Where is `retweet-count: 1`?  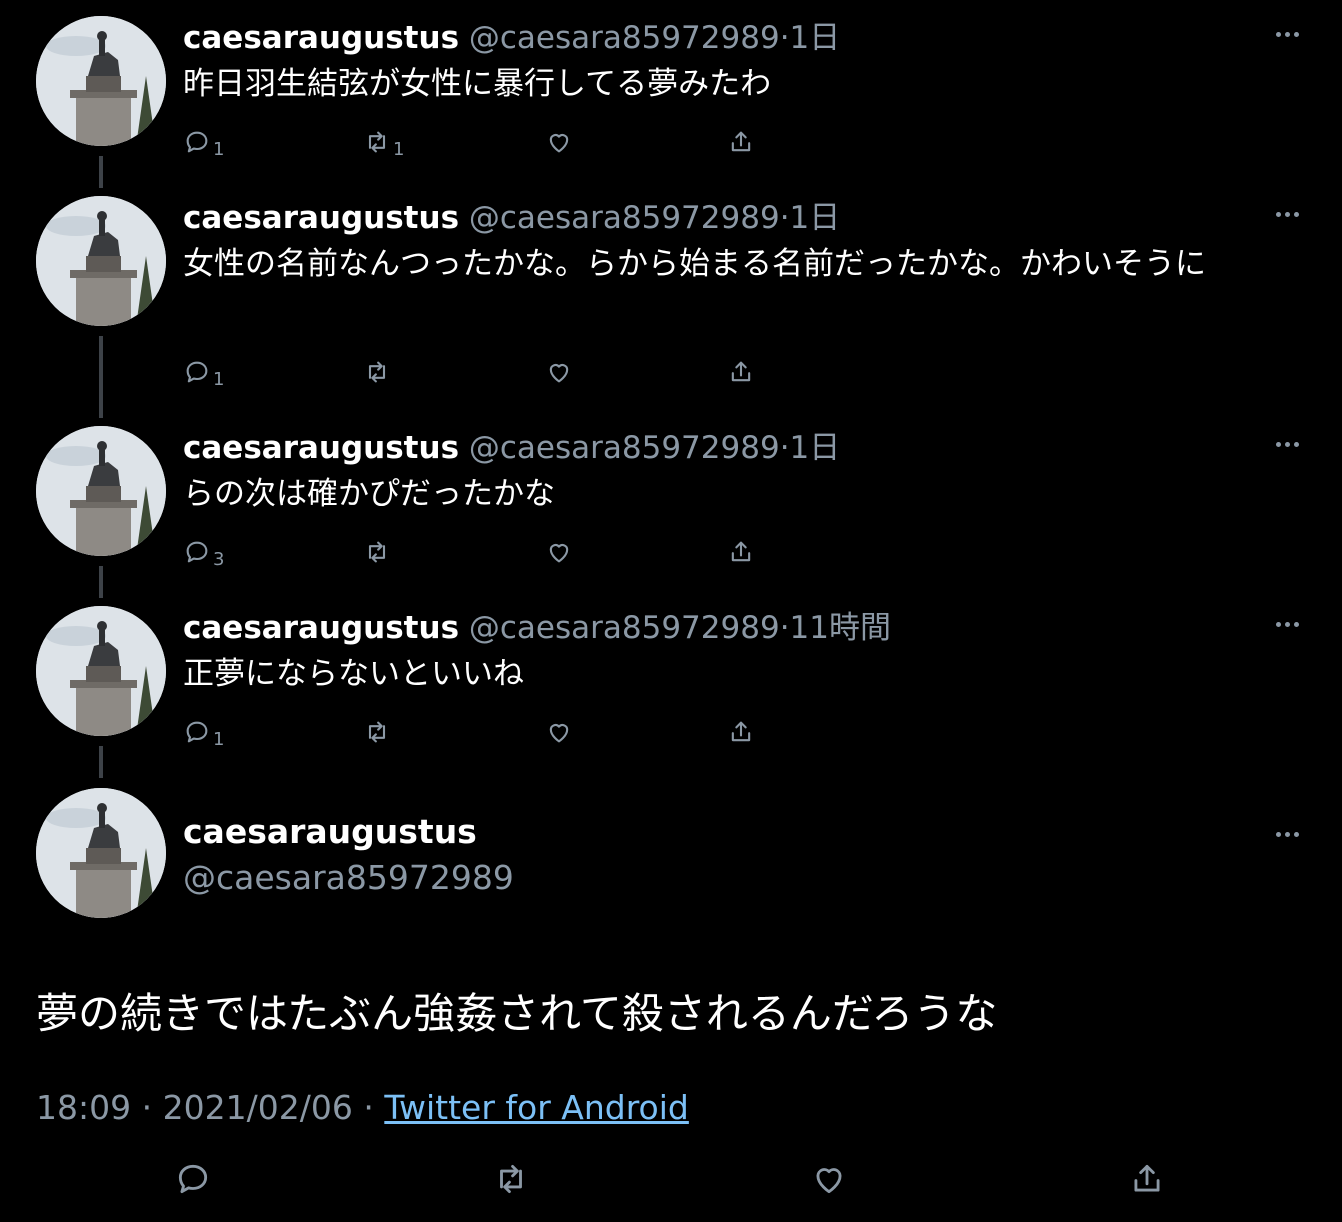
retweet-count: 1 is located at coordinates (399, 149).